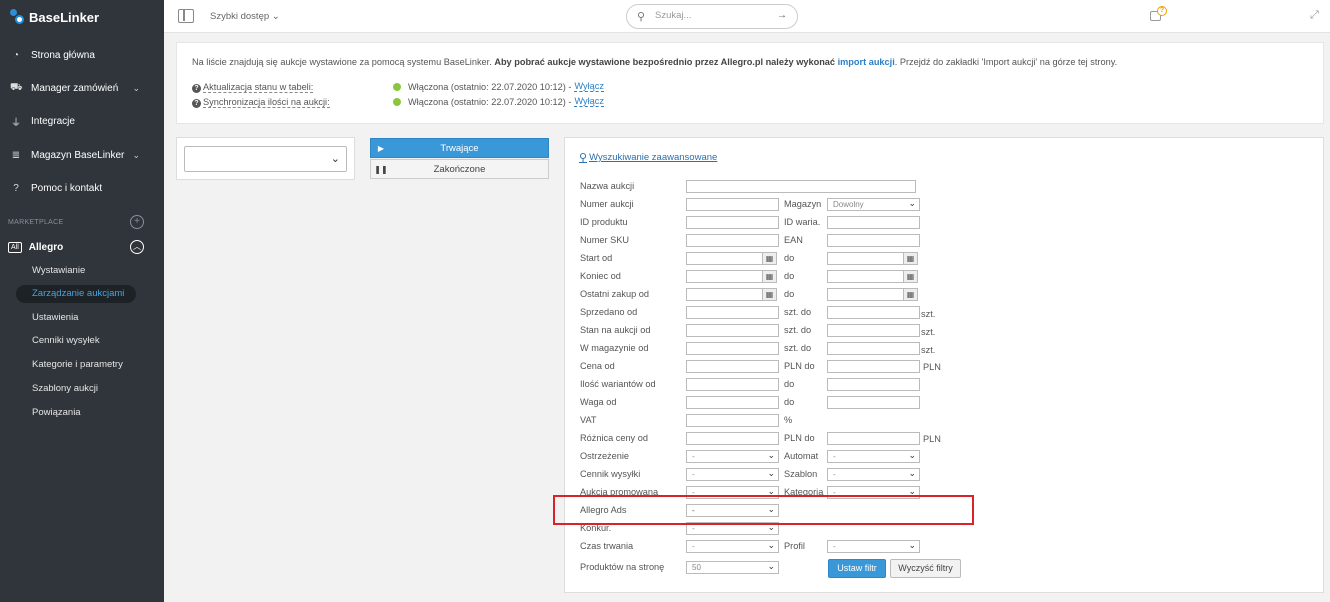 The height and width of the screenshot is (602, 1330). I want to click on warehouse-to-input, so click(873, 348).